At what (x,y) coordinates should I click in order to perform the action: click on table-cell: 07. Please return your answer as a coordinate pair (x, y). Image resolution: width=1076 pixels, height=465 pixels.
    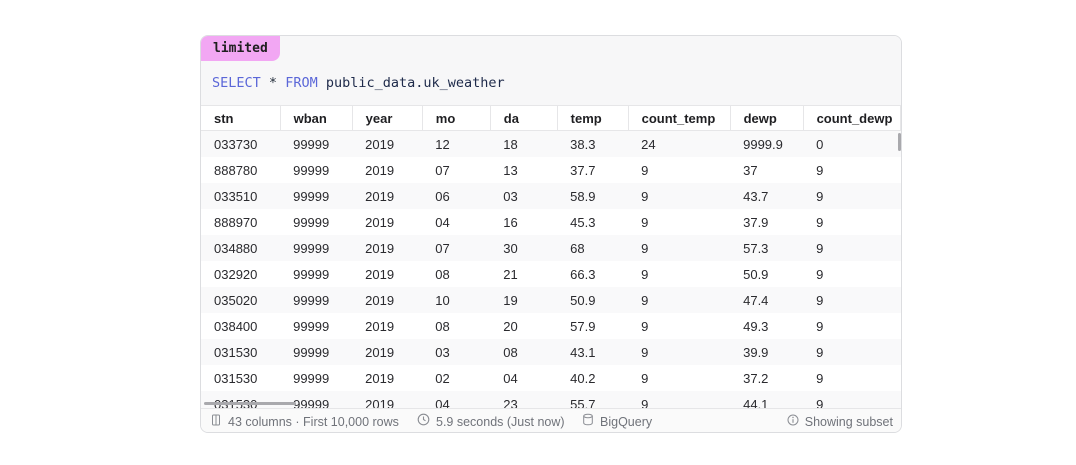
    Looking at the image, I should click on (456, 170).